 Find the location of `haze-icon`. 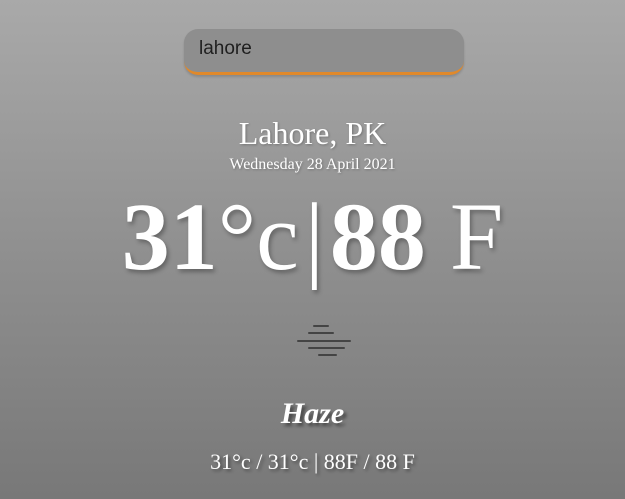

haze-icon is located at coordinates (324, 340).